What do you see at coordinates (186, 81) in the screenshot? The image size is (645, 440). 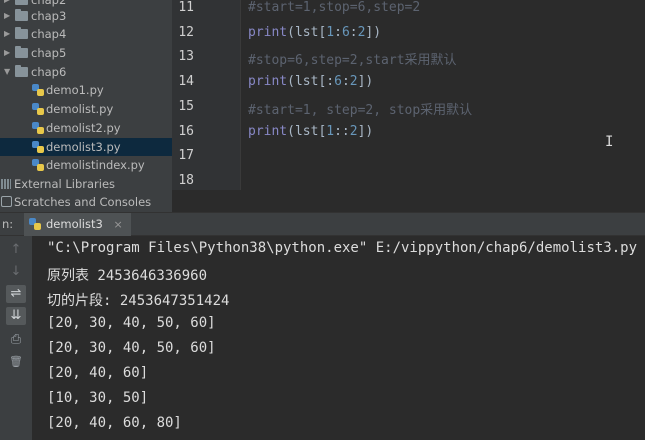 I see `line-number: 14` at bounding box center [186, 81].